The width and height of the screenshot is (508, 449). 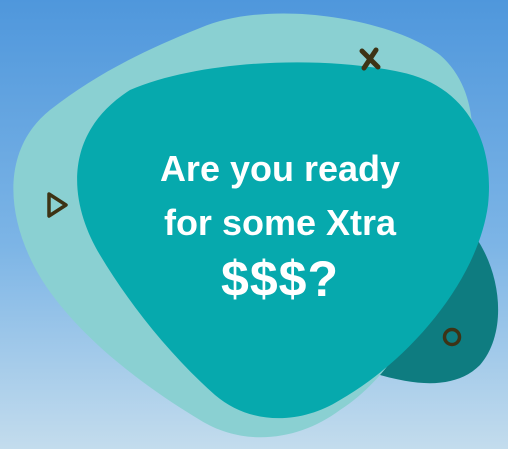 I want to click on headline-line-3: $$$?, so click(x=280, y=279).